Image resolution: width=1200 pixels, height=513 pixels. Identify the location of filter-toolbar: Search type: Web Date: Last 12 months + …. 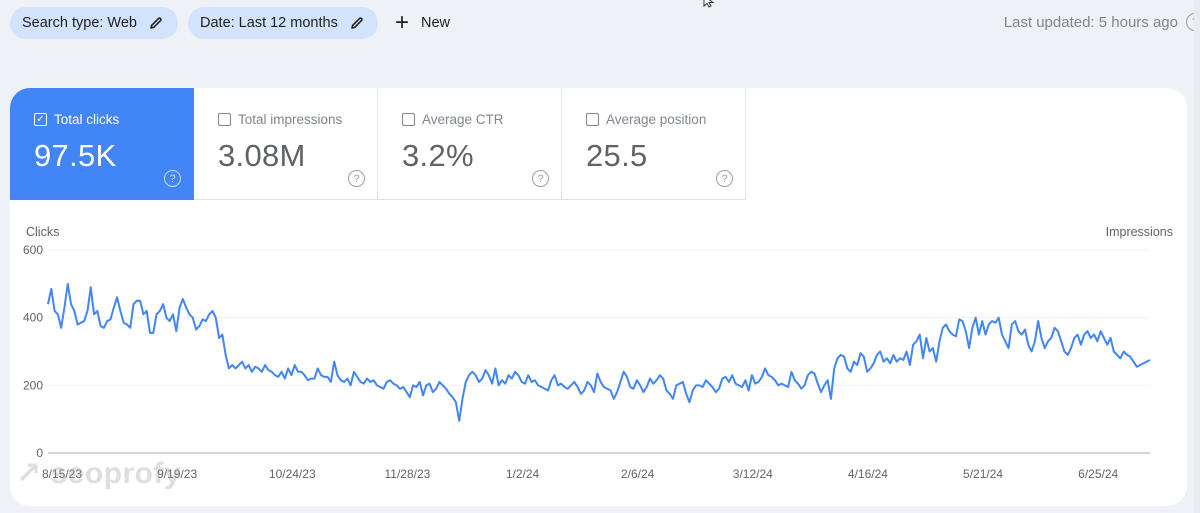
(600, 23).